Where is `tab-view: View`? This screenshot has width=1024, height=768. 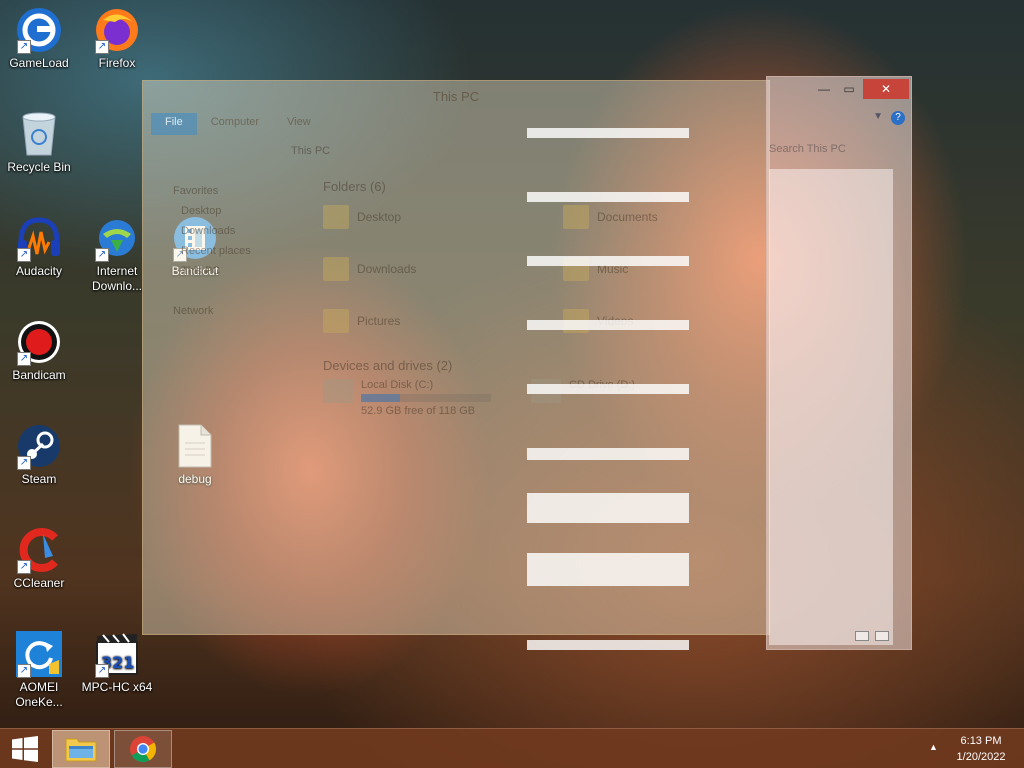
tab-view: View is located at coordinates (299, 124).